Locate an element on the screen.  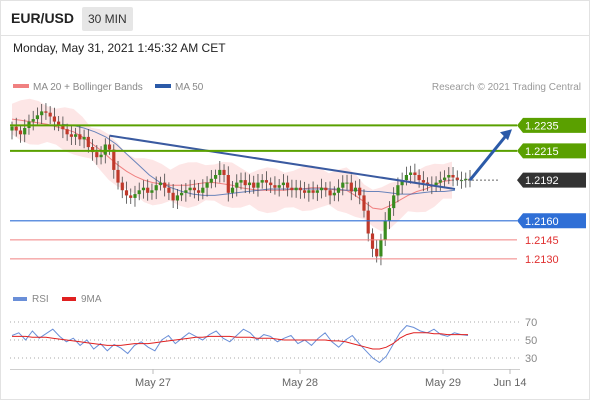
price-level-label: 1.2235 is located at coordinates (542, 126).